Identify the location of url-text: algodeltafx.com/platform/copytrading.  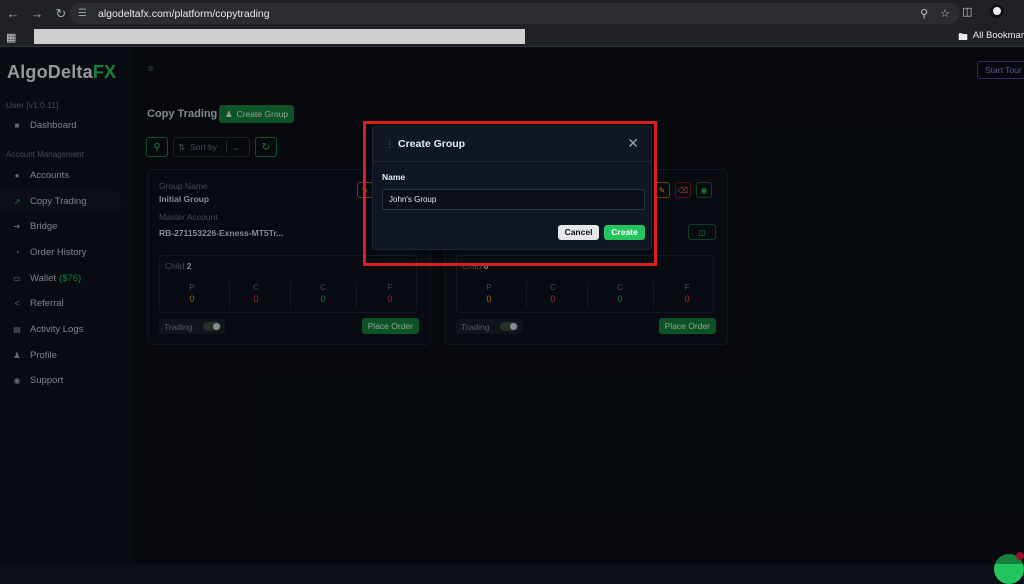
(184, 13).